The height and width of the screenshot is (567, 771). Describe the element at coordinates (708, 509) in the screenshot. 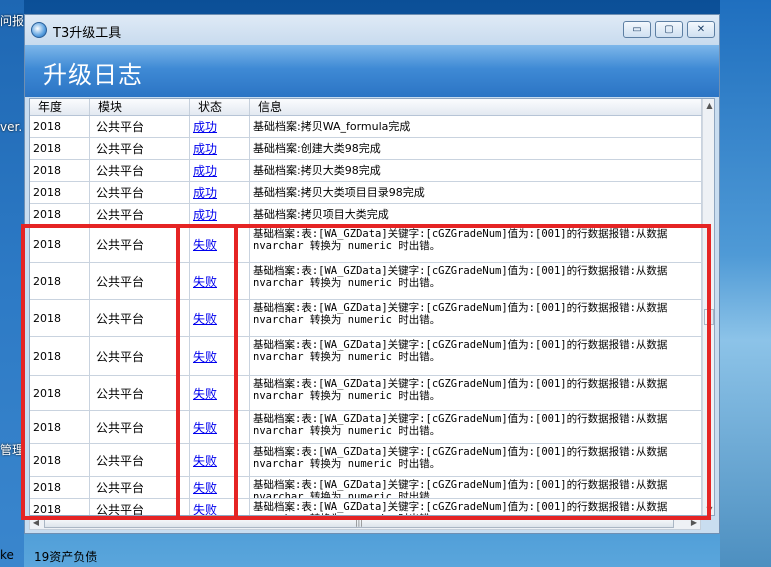

I see `scroll-down-icon: ▼` at that location.